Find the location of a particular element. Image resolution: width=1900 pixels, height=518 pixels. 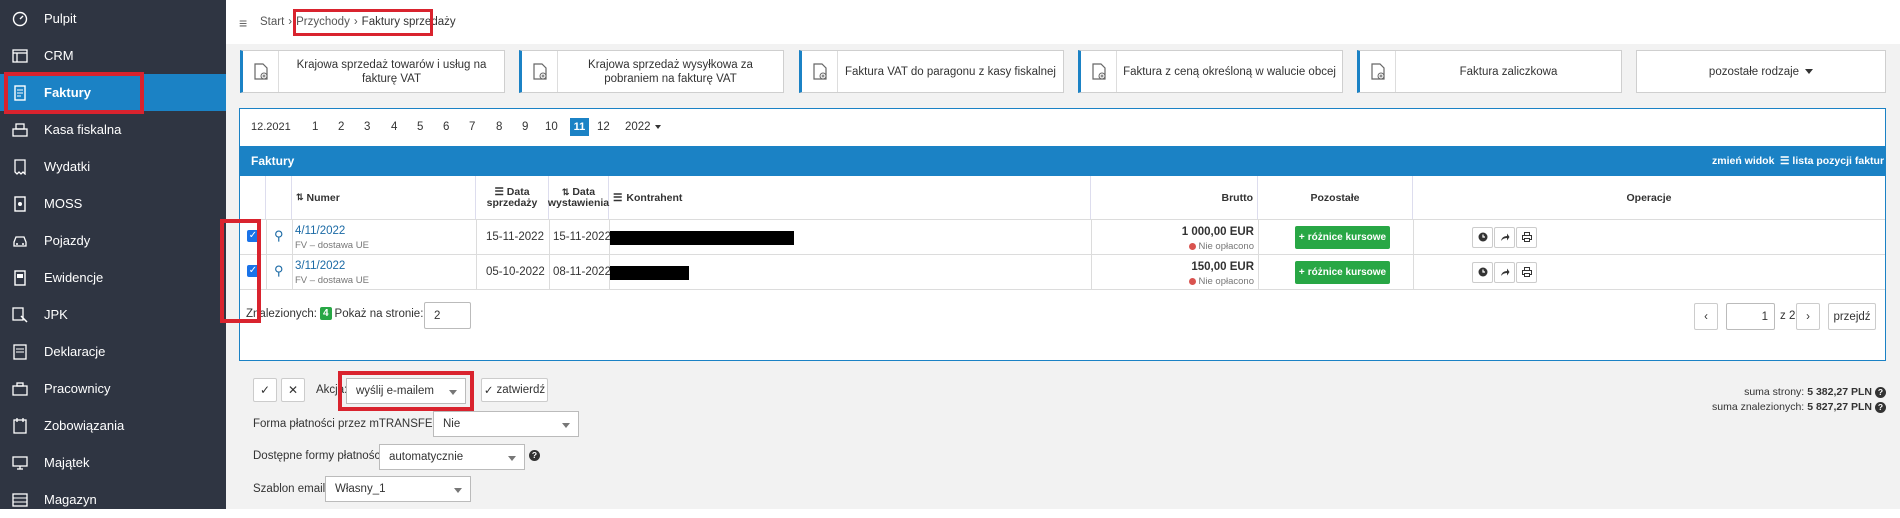

sale-date: 15-11-2022 is located at coordinates (515, 237).